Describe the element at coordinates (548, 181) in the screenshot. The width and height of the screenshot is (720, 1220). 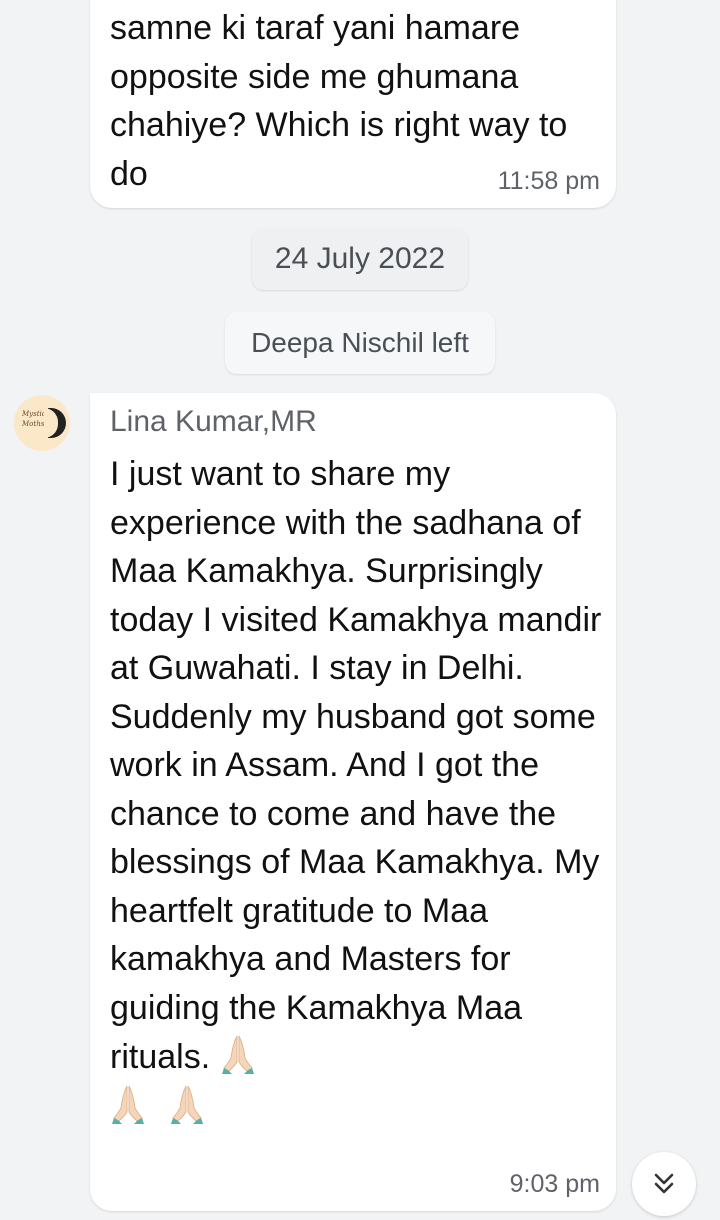
I see `message-time: 11:58 pm` at that location.